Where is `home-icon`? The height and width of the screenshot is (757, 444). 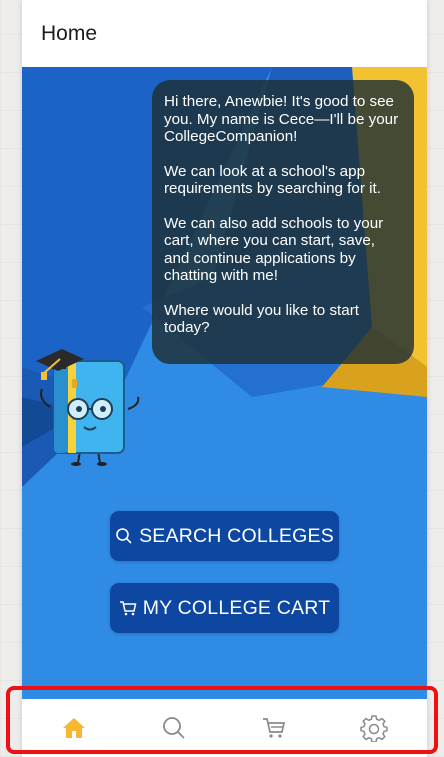 home-icon is located at coordinates (74, 728).